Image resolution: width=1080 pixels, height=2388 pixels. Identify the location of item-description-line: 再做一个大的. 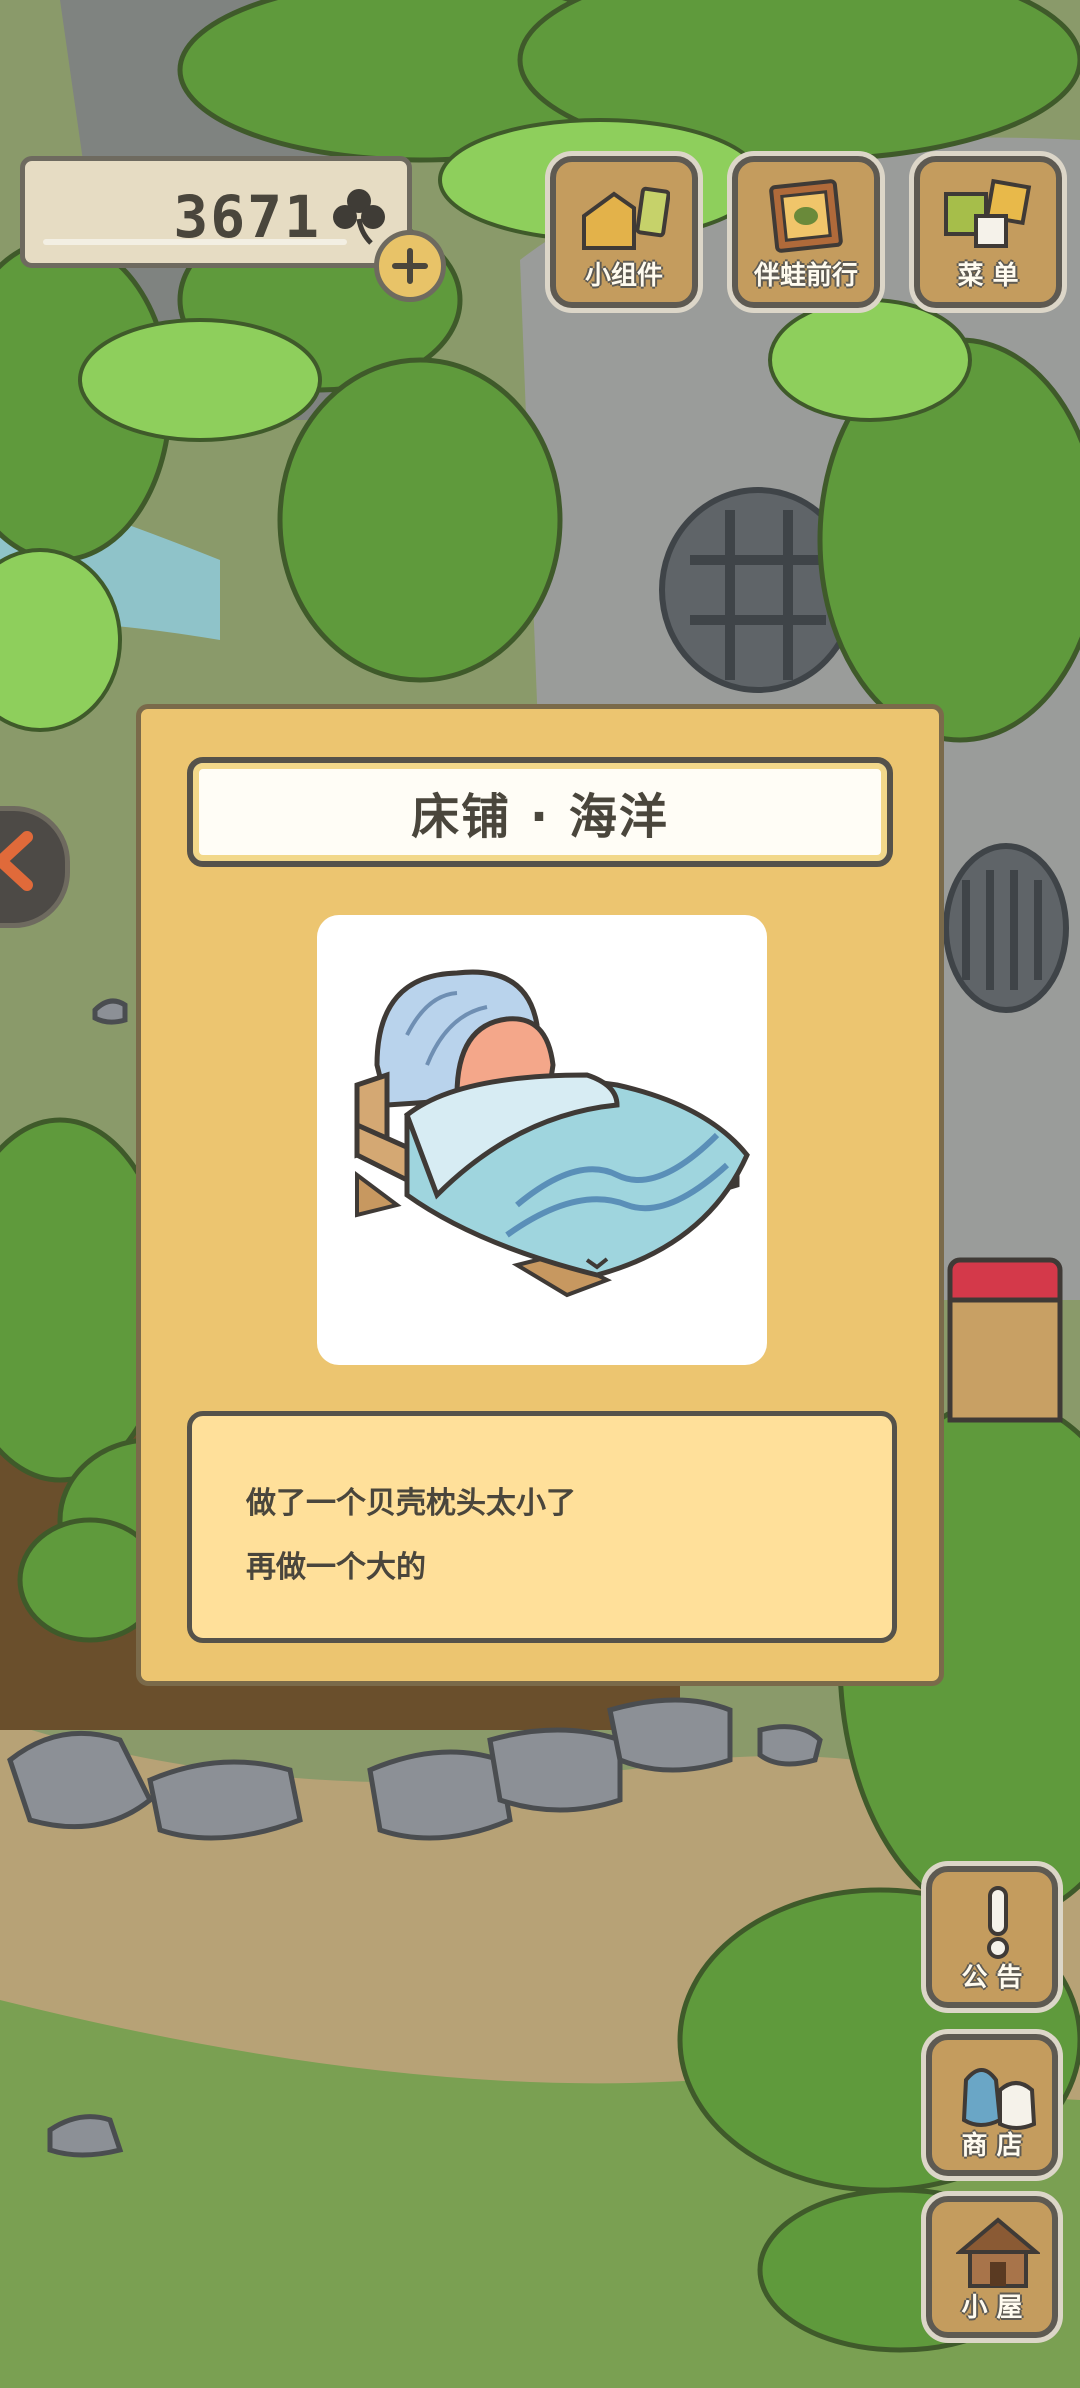
(336, 1567).